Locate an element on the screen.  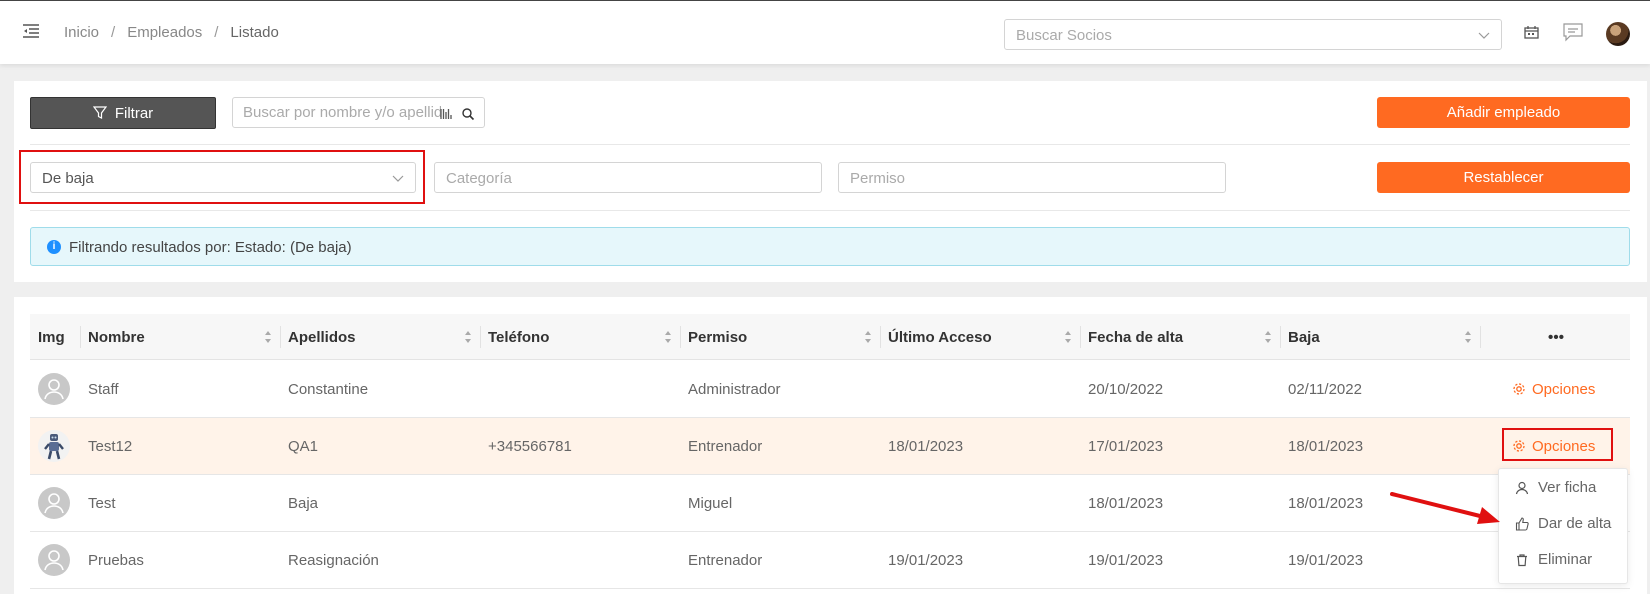
cell-baja: 19/01/2023 is located at coordinates (1326, 560).